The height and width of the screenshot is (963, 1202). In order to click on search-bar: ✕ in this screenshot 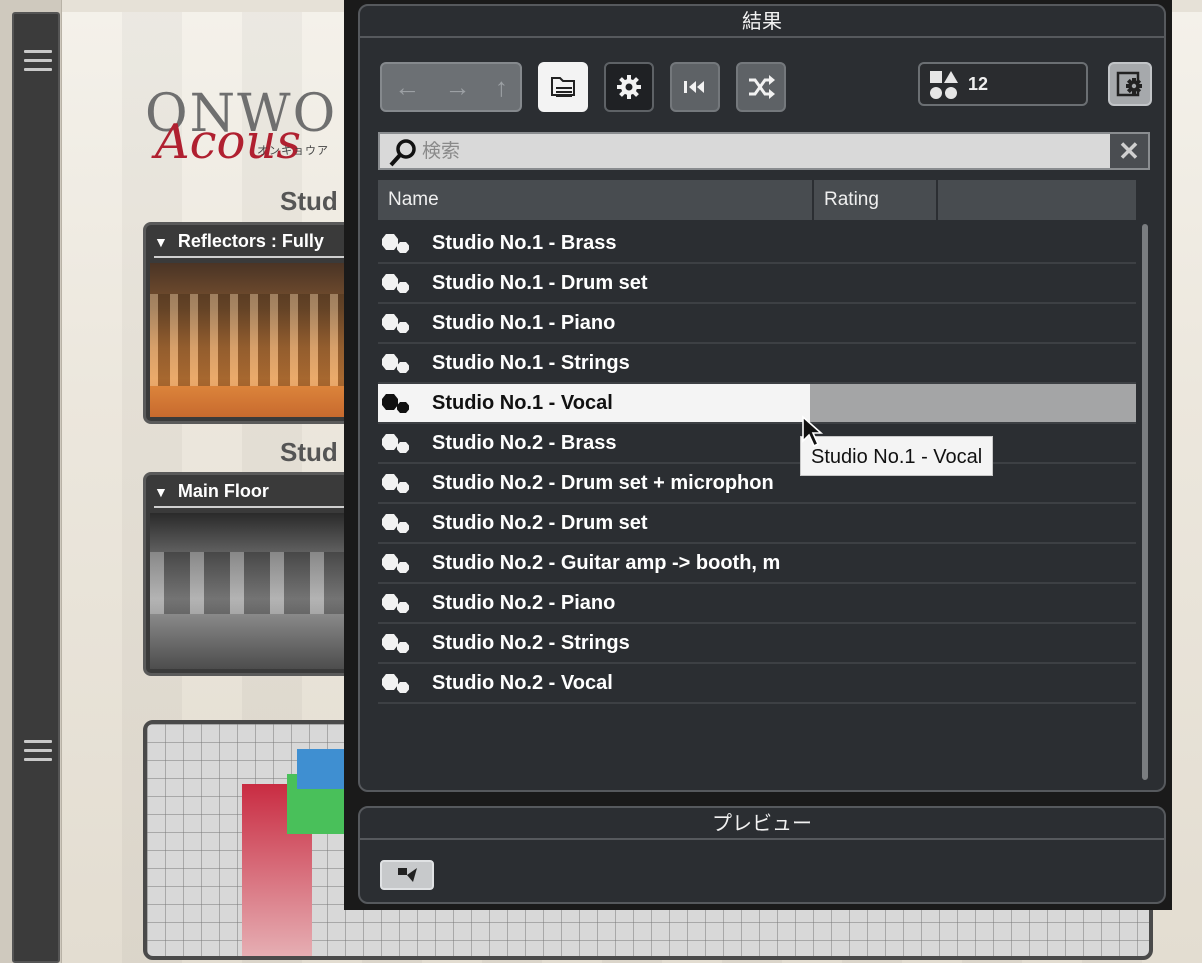, I will do `click(764, 151)`.